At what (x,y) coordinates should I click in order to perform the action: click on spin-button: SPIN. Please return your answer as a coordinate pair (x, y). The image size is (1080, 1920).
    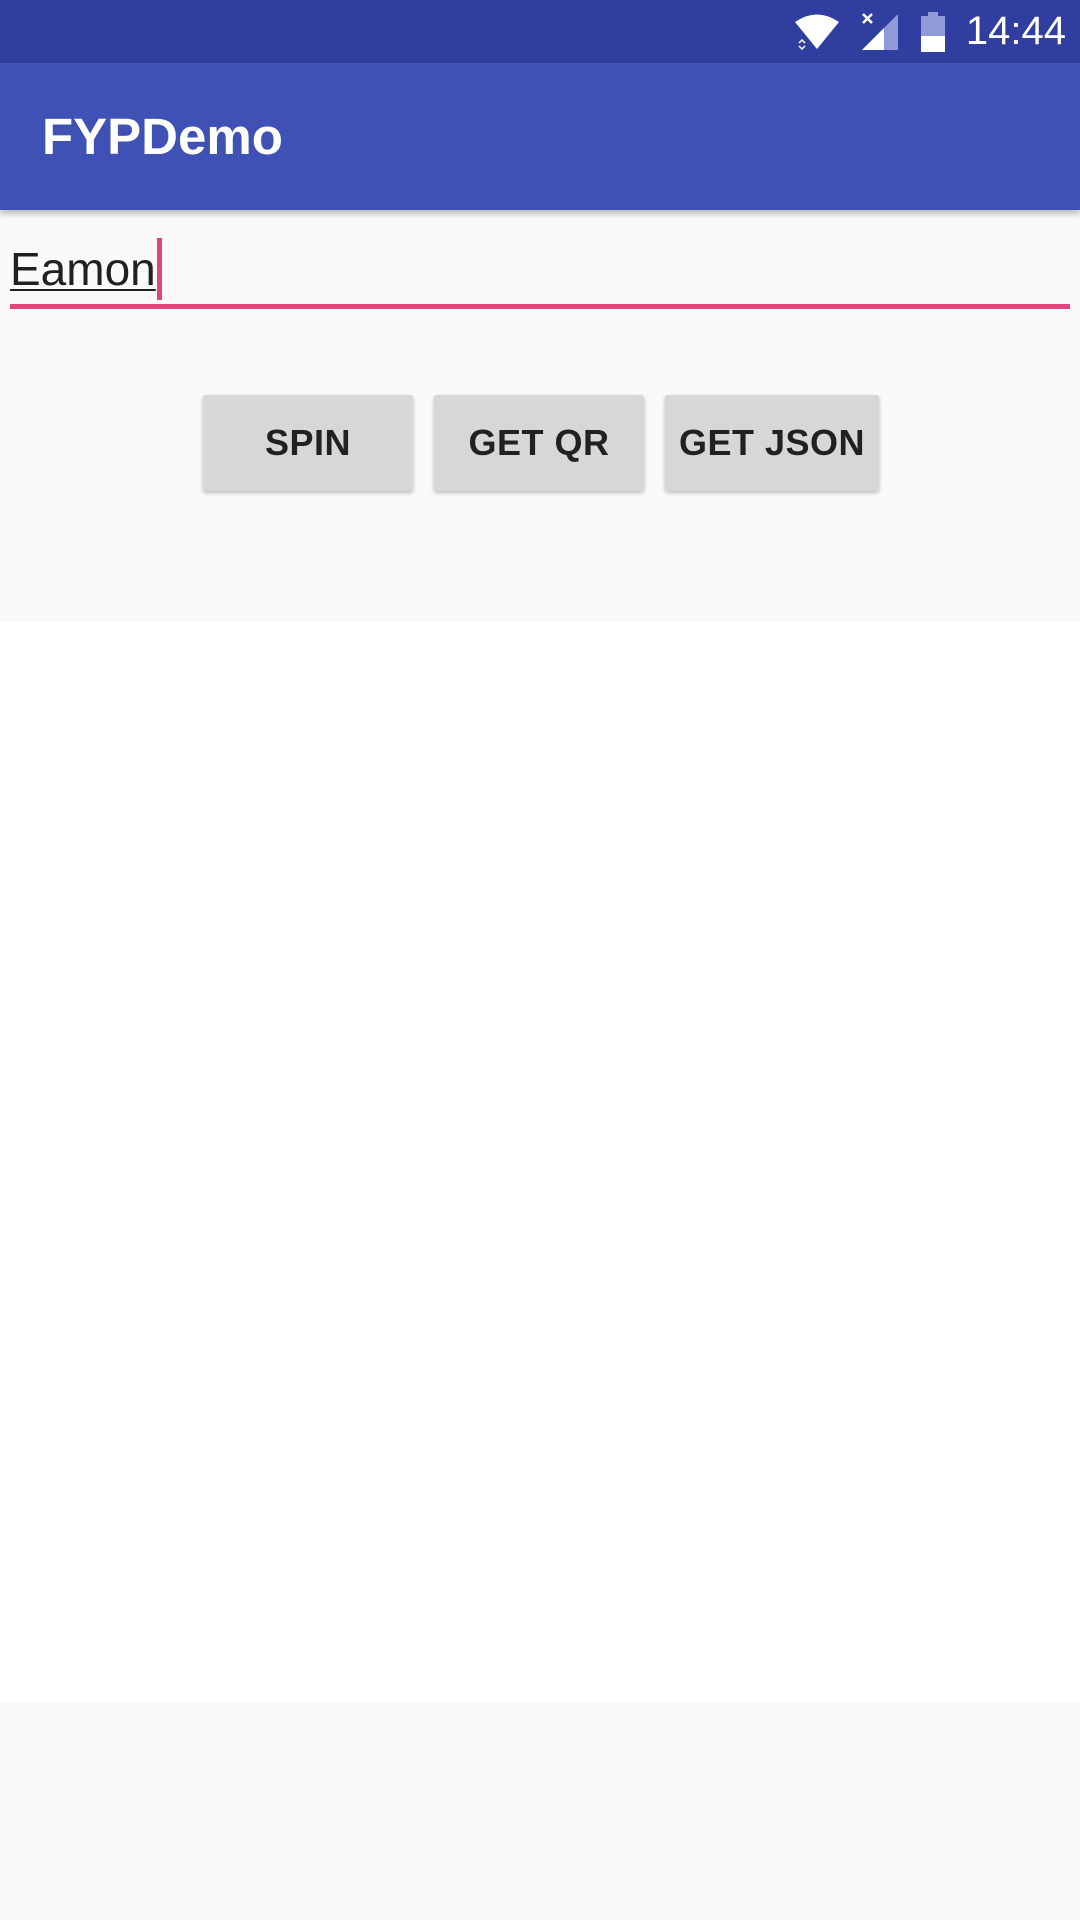
    Looking at the image, I should click on (308, 443).